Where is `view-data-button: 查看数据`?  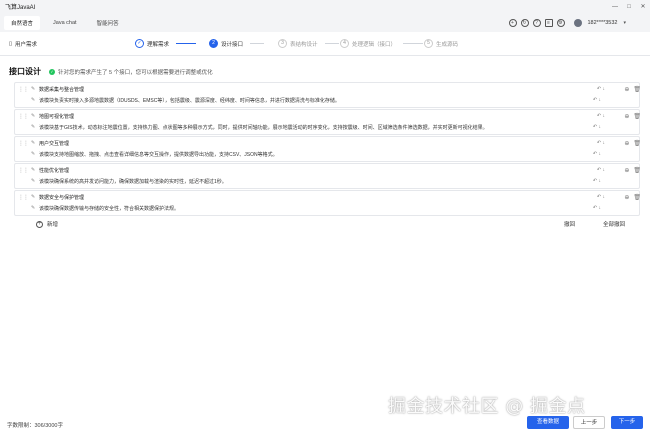
view-data-button: 查看数据 is located at coordinates (548, 422).